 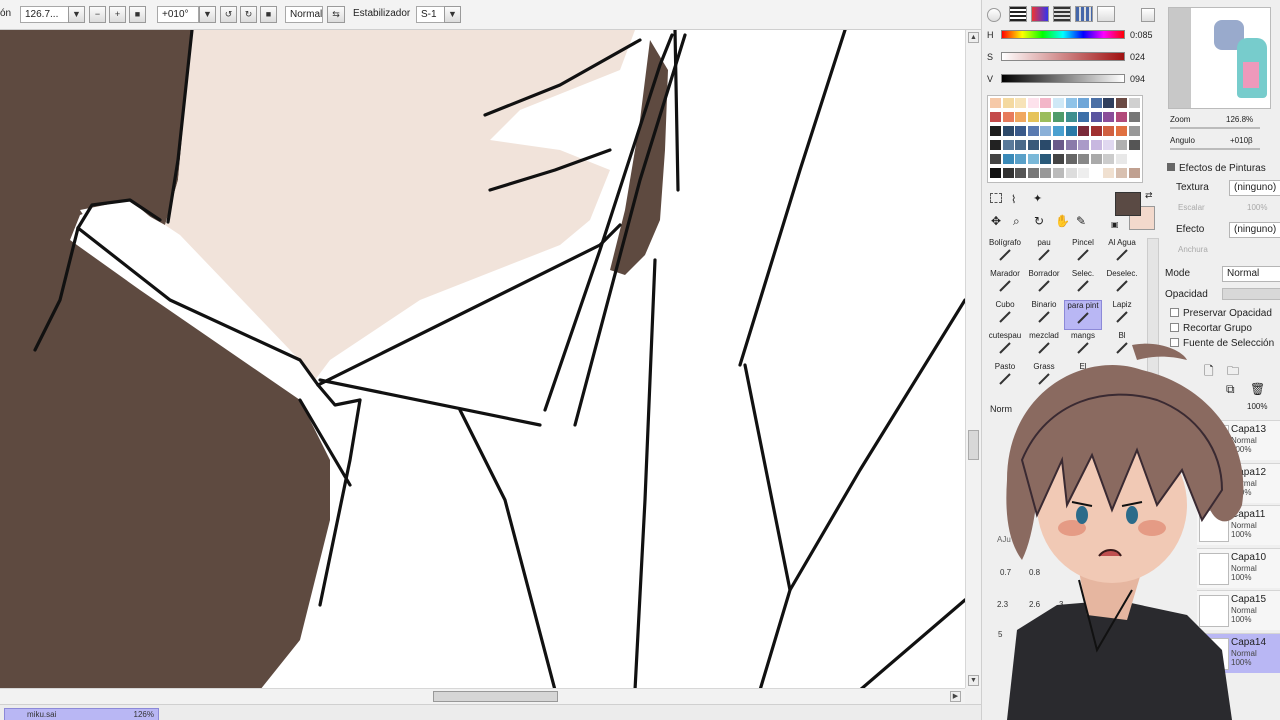 I want to click on zoom-dropdown-button: ▼, so click(x=76, y=14).